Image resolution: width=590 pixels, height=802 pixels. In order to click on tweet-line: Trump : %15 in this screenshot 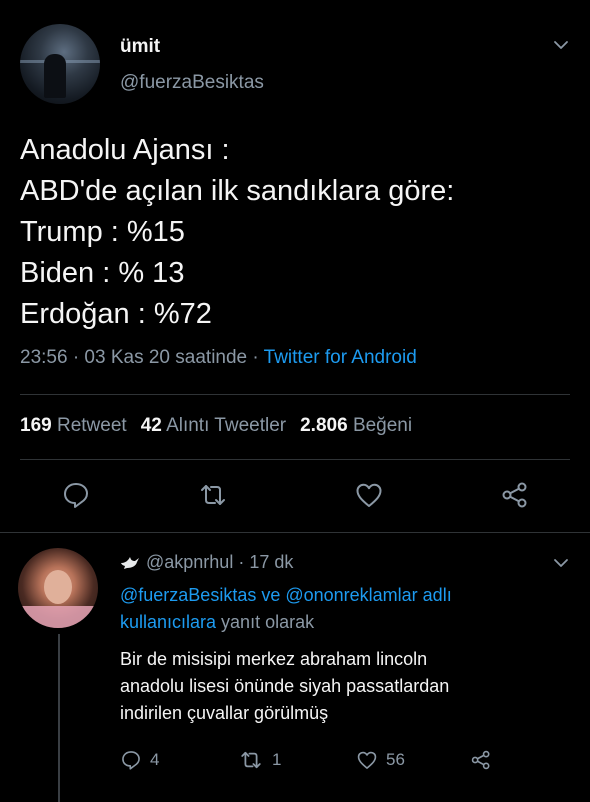, I will do `click(102, 232)`.